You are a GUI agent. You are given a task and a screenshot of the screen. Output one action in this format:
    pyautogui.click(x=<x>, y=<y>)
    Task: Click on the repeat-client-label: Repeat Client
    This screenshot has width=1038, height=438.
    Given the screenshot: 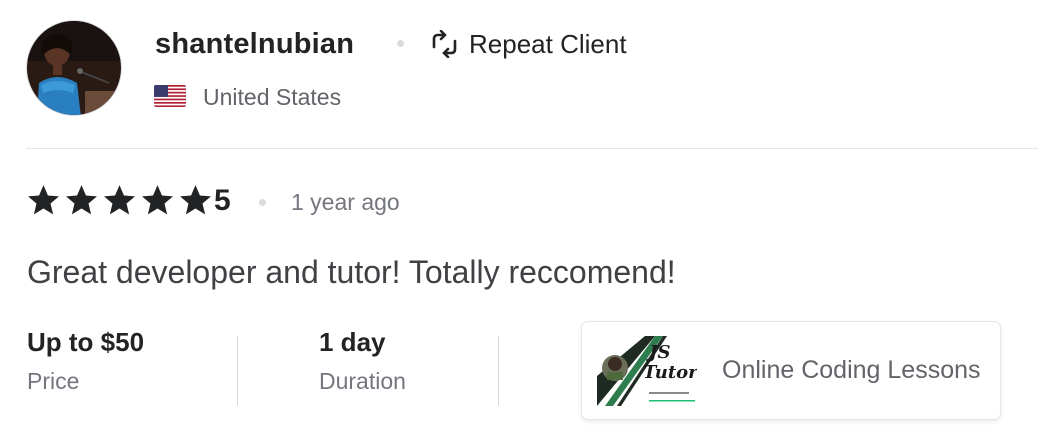 What is the action you would take?
    pyautogui.click(x=548, y=44)
    